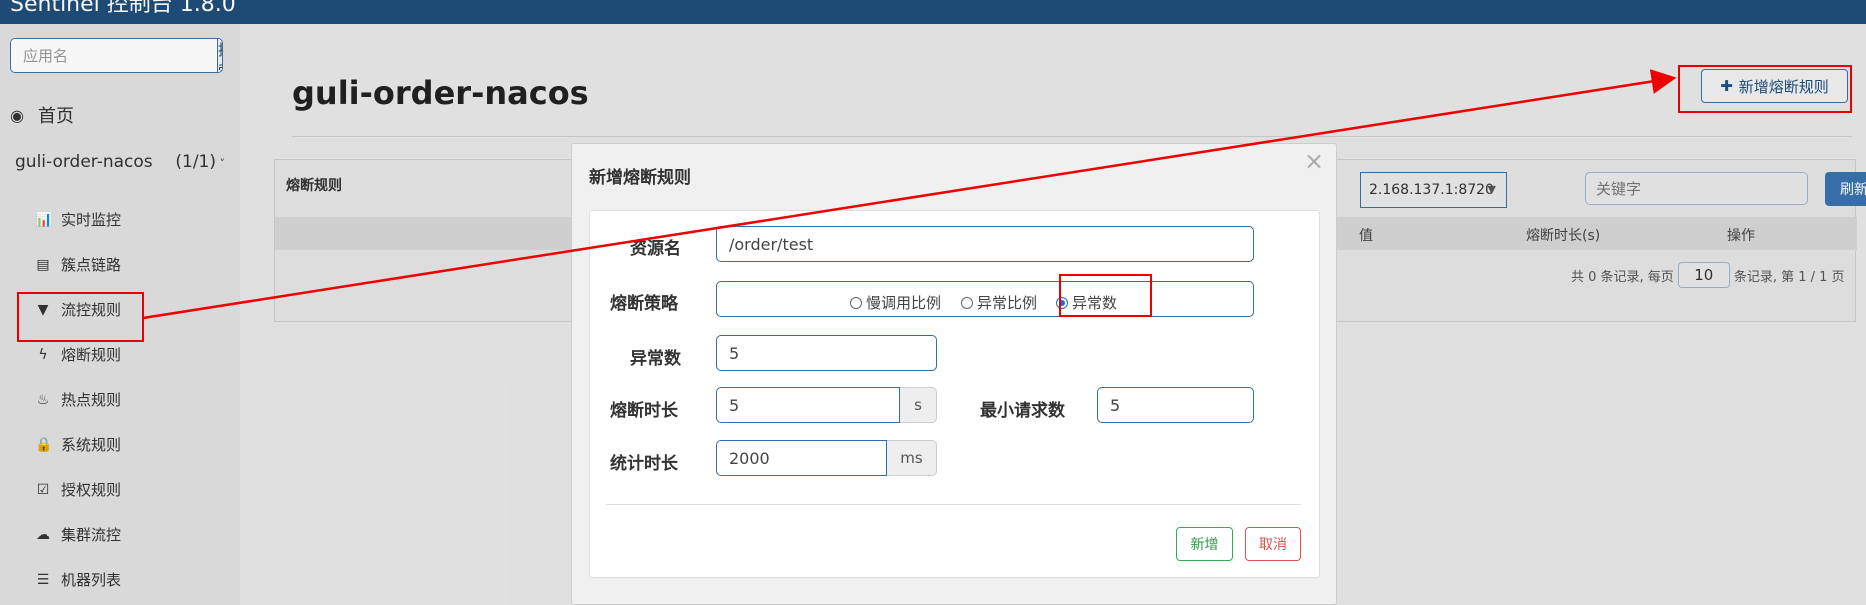 The image size is (1866, 605). What do you see at coordinates (985, 244) in the screenshot?
I see `resource-name-input` at bounding box center [985, 244].